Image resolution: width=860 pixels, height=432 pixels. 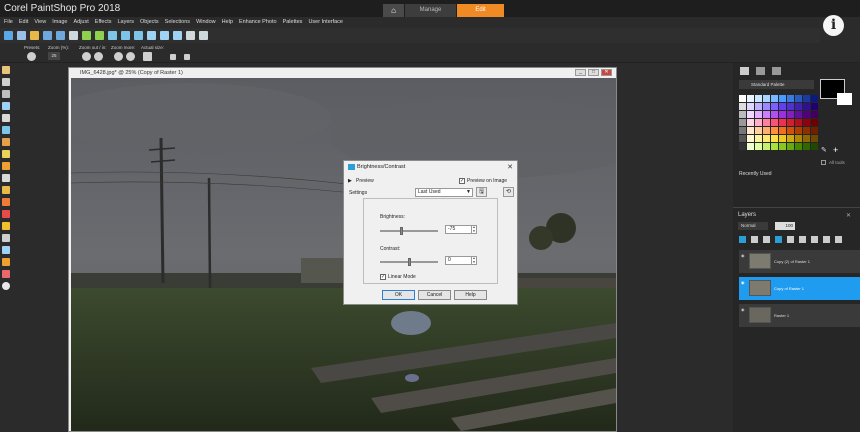 What do you see at coordinates (760, 71) in the screenshot?
I see `swatches-tab-icon` at bounding box center [760, 71].